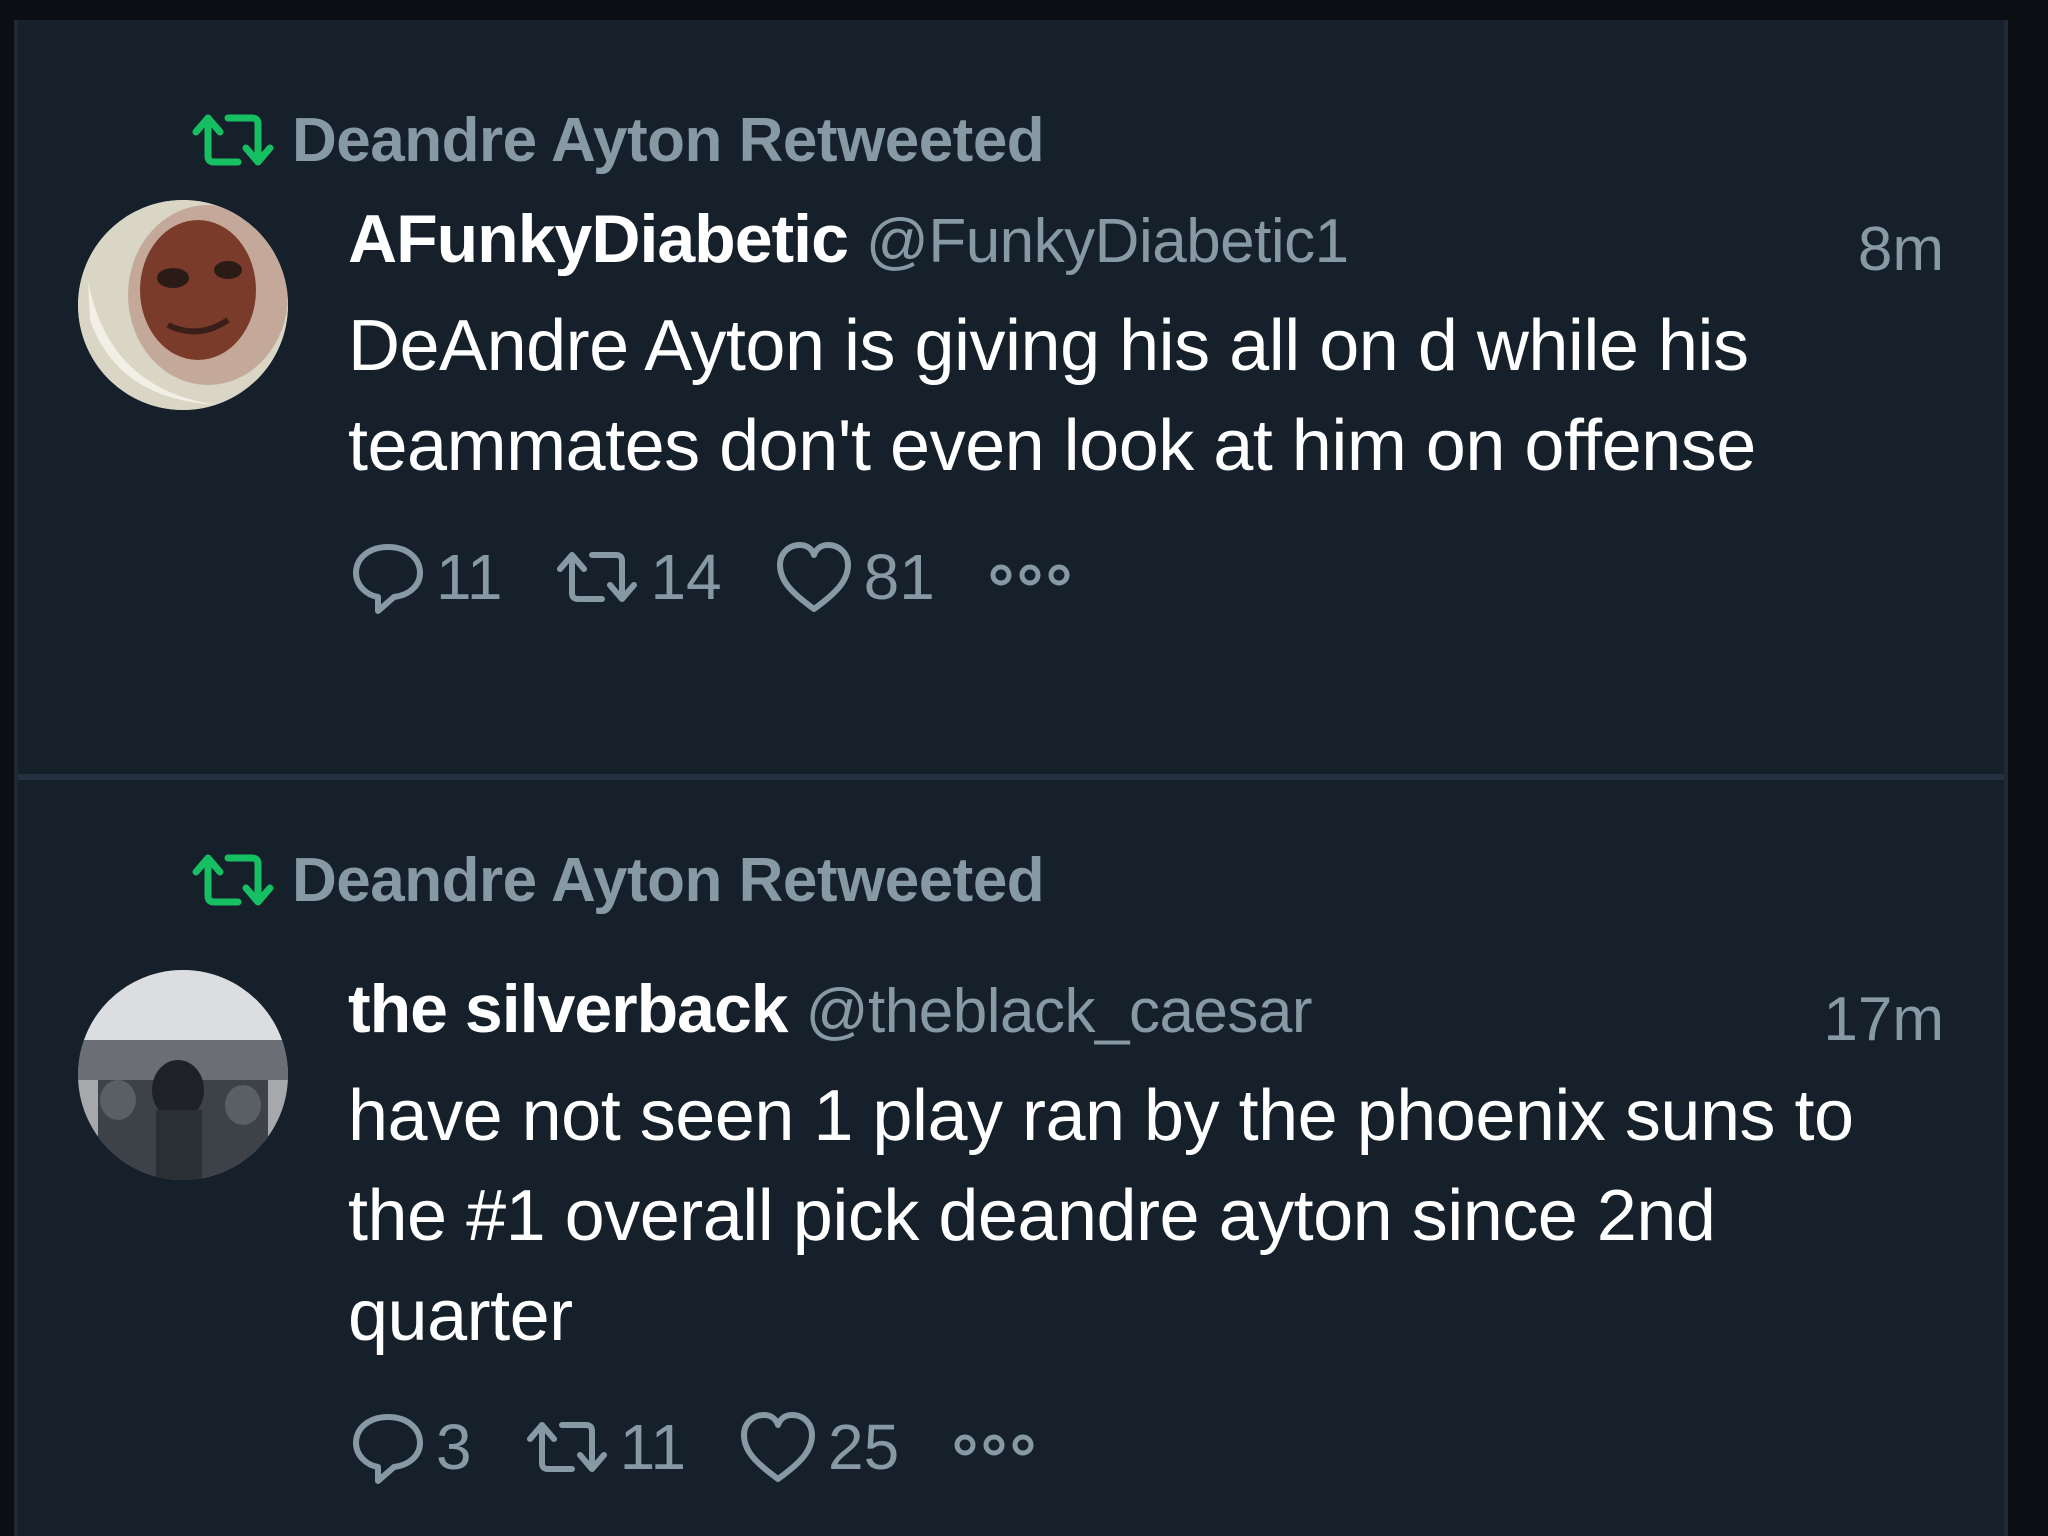 The height and width of the screenshot is (1536, 2048). Describe the element at coordinates (1107, 241) in the screenshot. I see `user-handle: @FunkyDiabetic1` at that location.